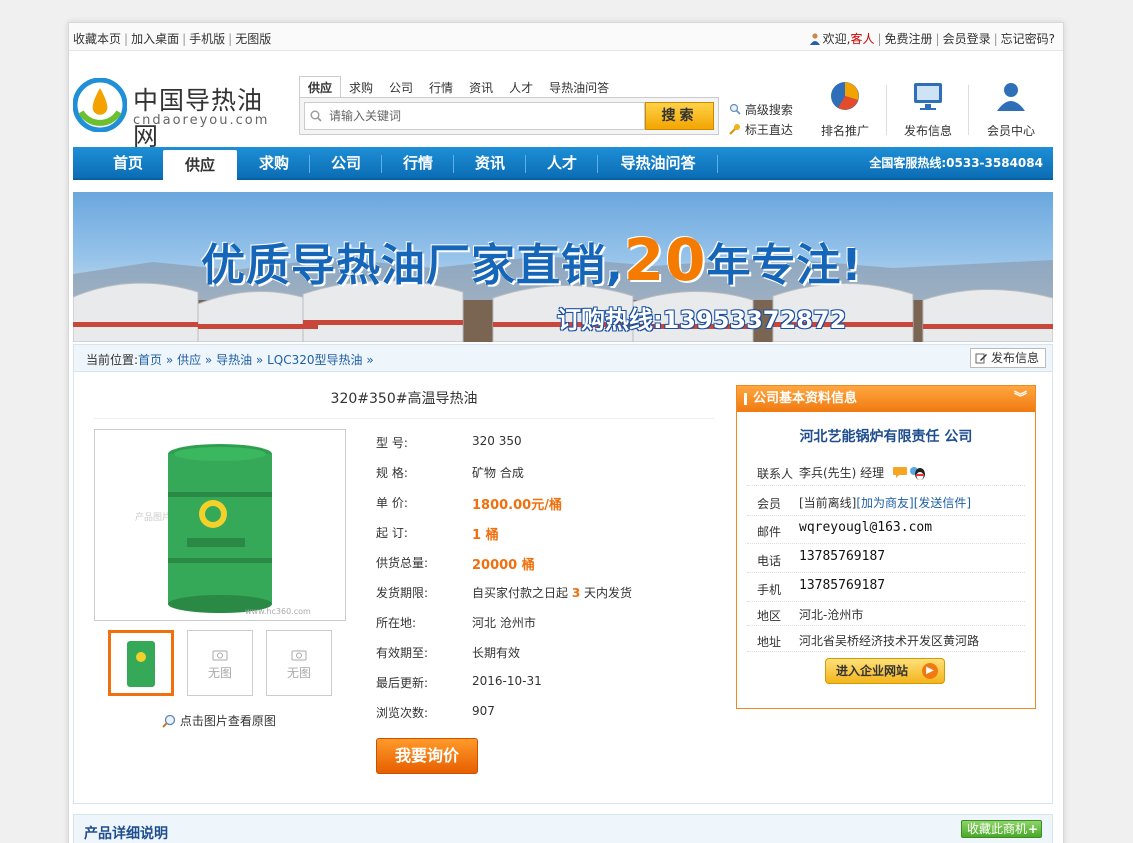 Image resolution: width=1133 pixels, height=843 pixels. Describe the element at coordinates (769, 642) in the screenshot. I see `address-label: 地址` at that location.